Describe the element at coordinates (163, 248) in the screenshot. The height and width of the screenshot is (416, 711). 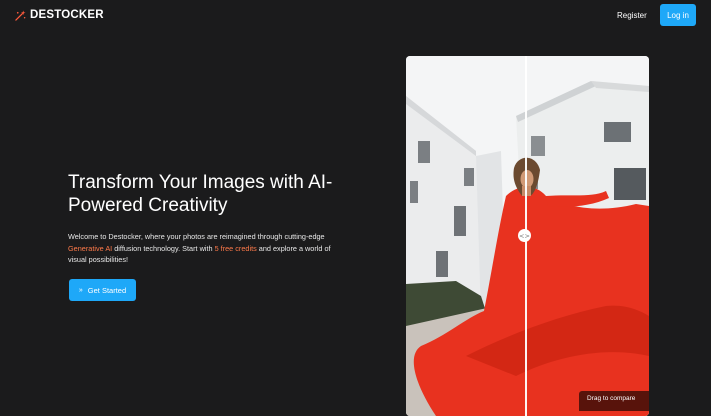
I see `hero-desc-text-2: diffusion technology. Start with` at that location.